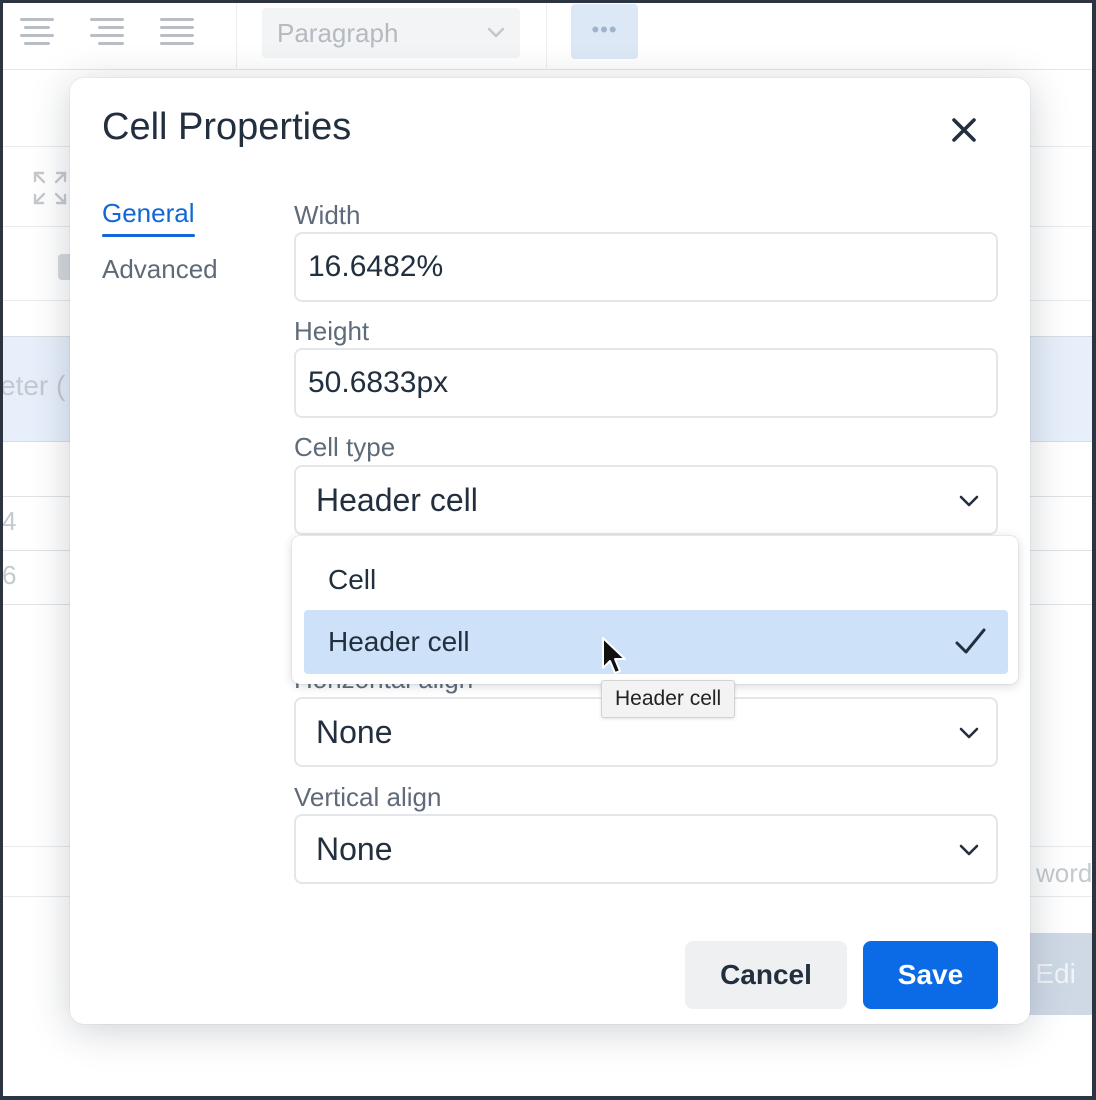 This screenshot has height=1100, width=1096. What do you see at coordinates (604, 31) in the screenshot?
I see `more-toolbar-button: •••` at bounding box center [604, 31].